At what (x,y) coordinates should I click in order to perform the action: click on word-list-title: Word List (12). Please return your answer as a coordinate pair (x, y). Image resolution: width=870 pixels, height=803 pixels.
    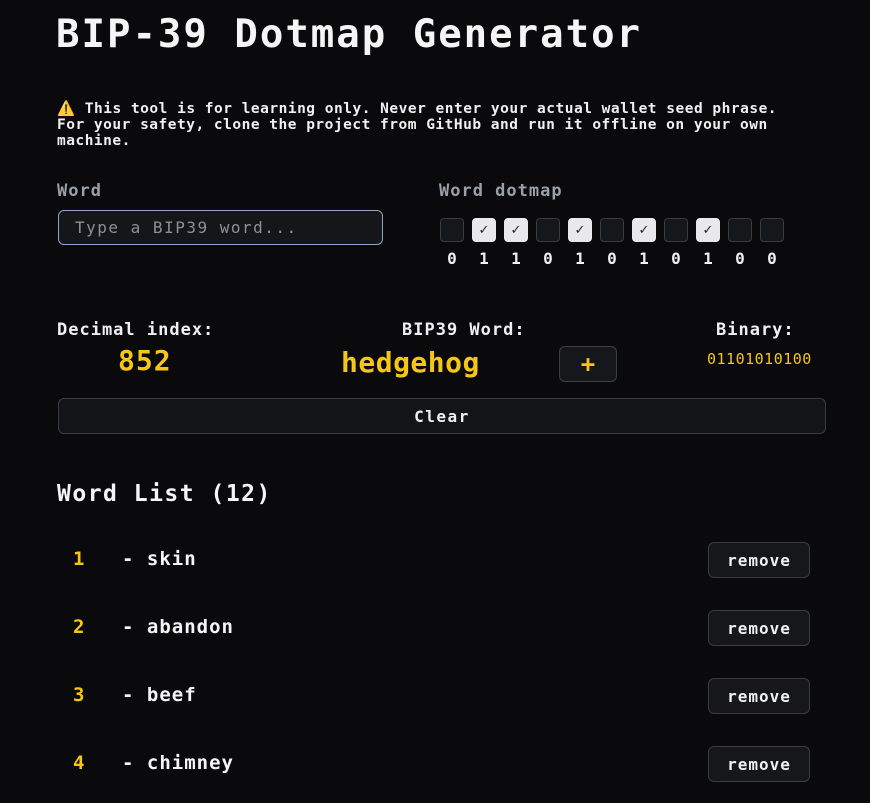
    Looking at the image, I should click on (164, 494).